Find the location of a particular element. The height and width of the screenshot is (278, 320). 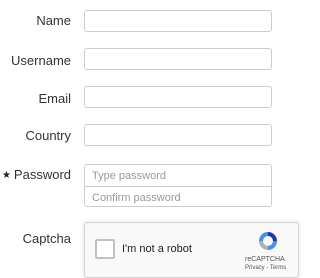

confirm-password-input is located at coordinates (178, 196).